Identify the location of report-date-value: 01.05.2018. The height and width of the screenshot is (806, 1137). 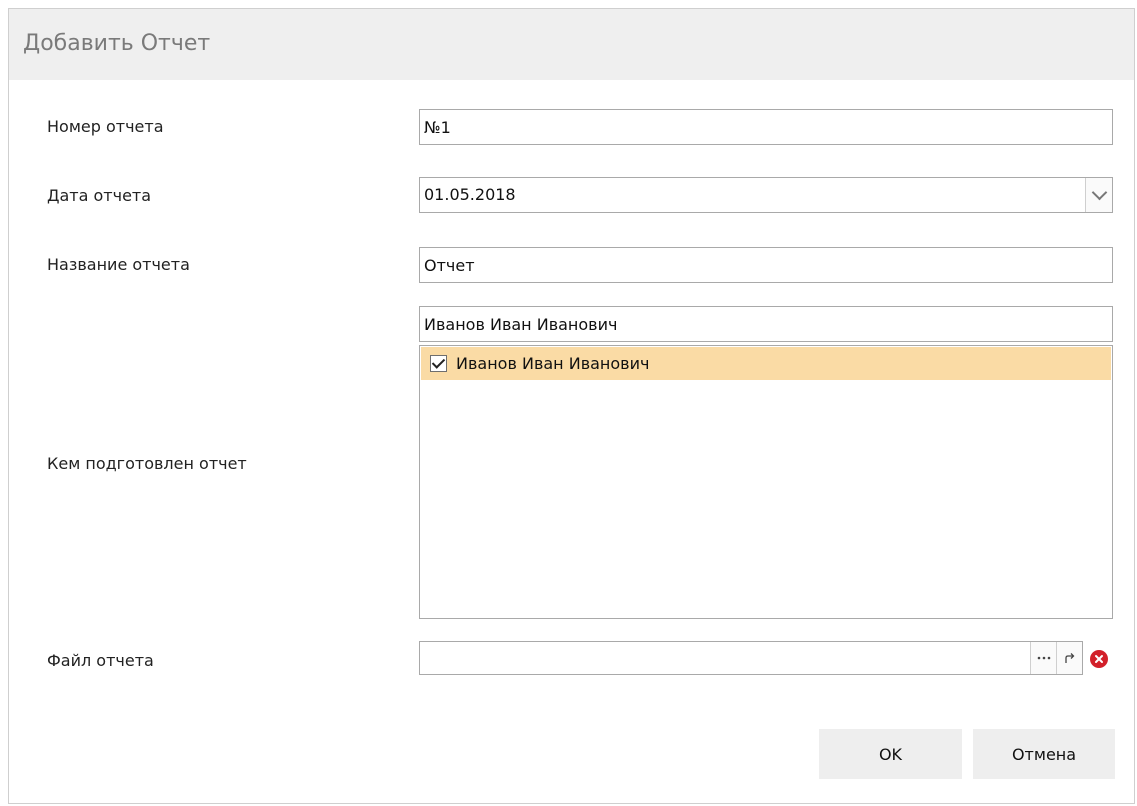
(470, 194).